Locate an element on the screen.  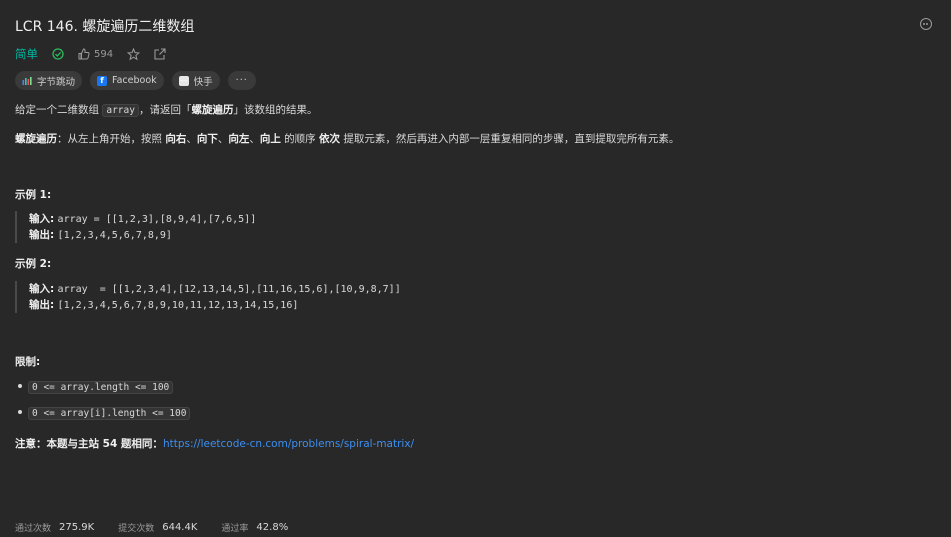
tag-kuaishou: — 快手 is located at coordinates (195, 80).